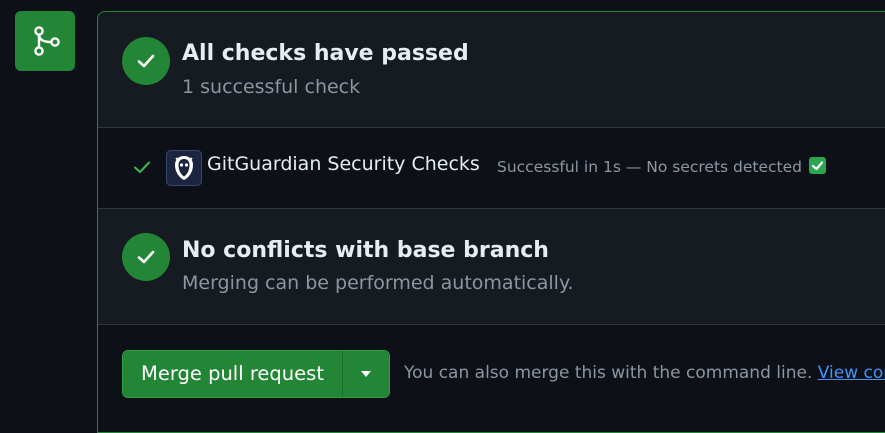  Describe the element at coordinates (378, 283) in the screenshot. I see `conflicts-subtitle: Merging can be performed automatically.` at that location.